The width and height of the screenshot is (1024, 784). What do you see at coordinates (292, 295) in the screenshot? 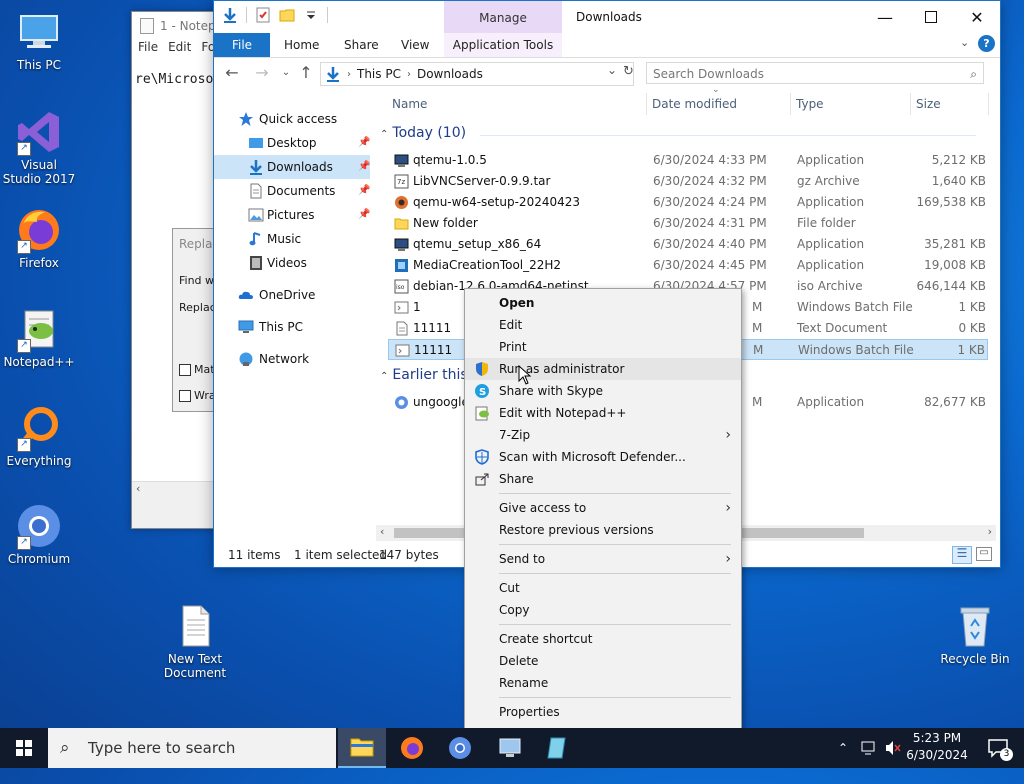
I see `nav-onedrive: OneDrive` at bounding box center [292, 295].